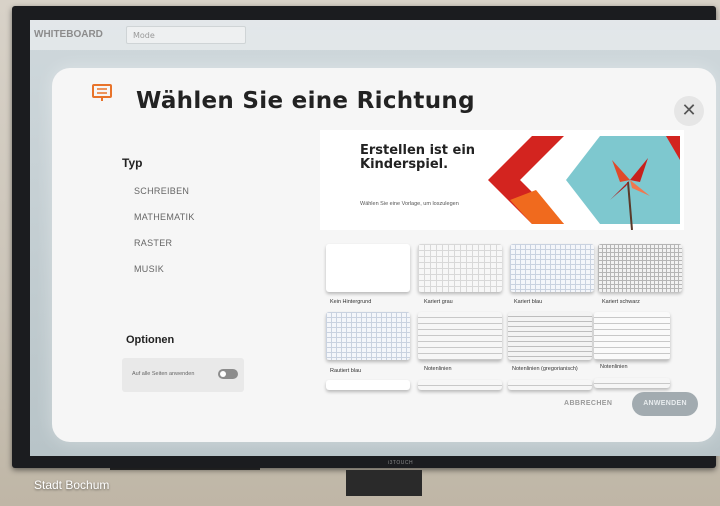  Describe the element at coordinates (161, 191) in the screenshot. I see `type-item-schreiben: SCHREIBEN` at that location.